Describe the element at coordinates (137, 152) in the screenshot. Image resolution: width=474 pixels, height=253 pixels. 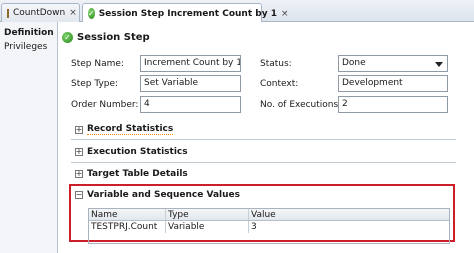
I see `execution-statistics-title: Execution Statistics` at that location.